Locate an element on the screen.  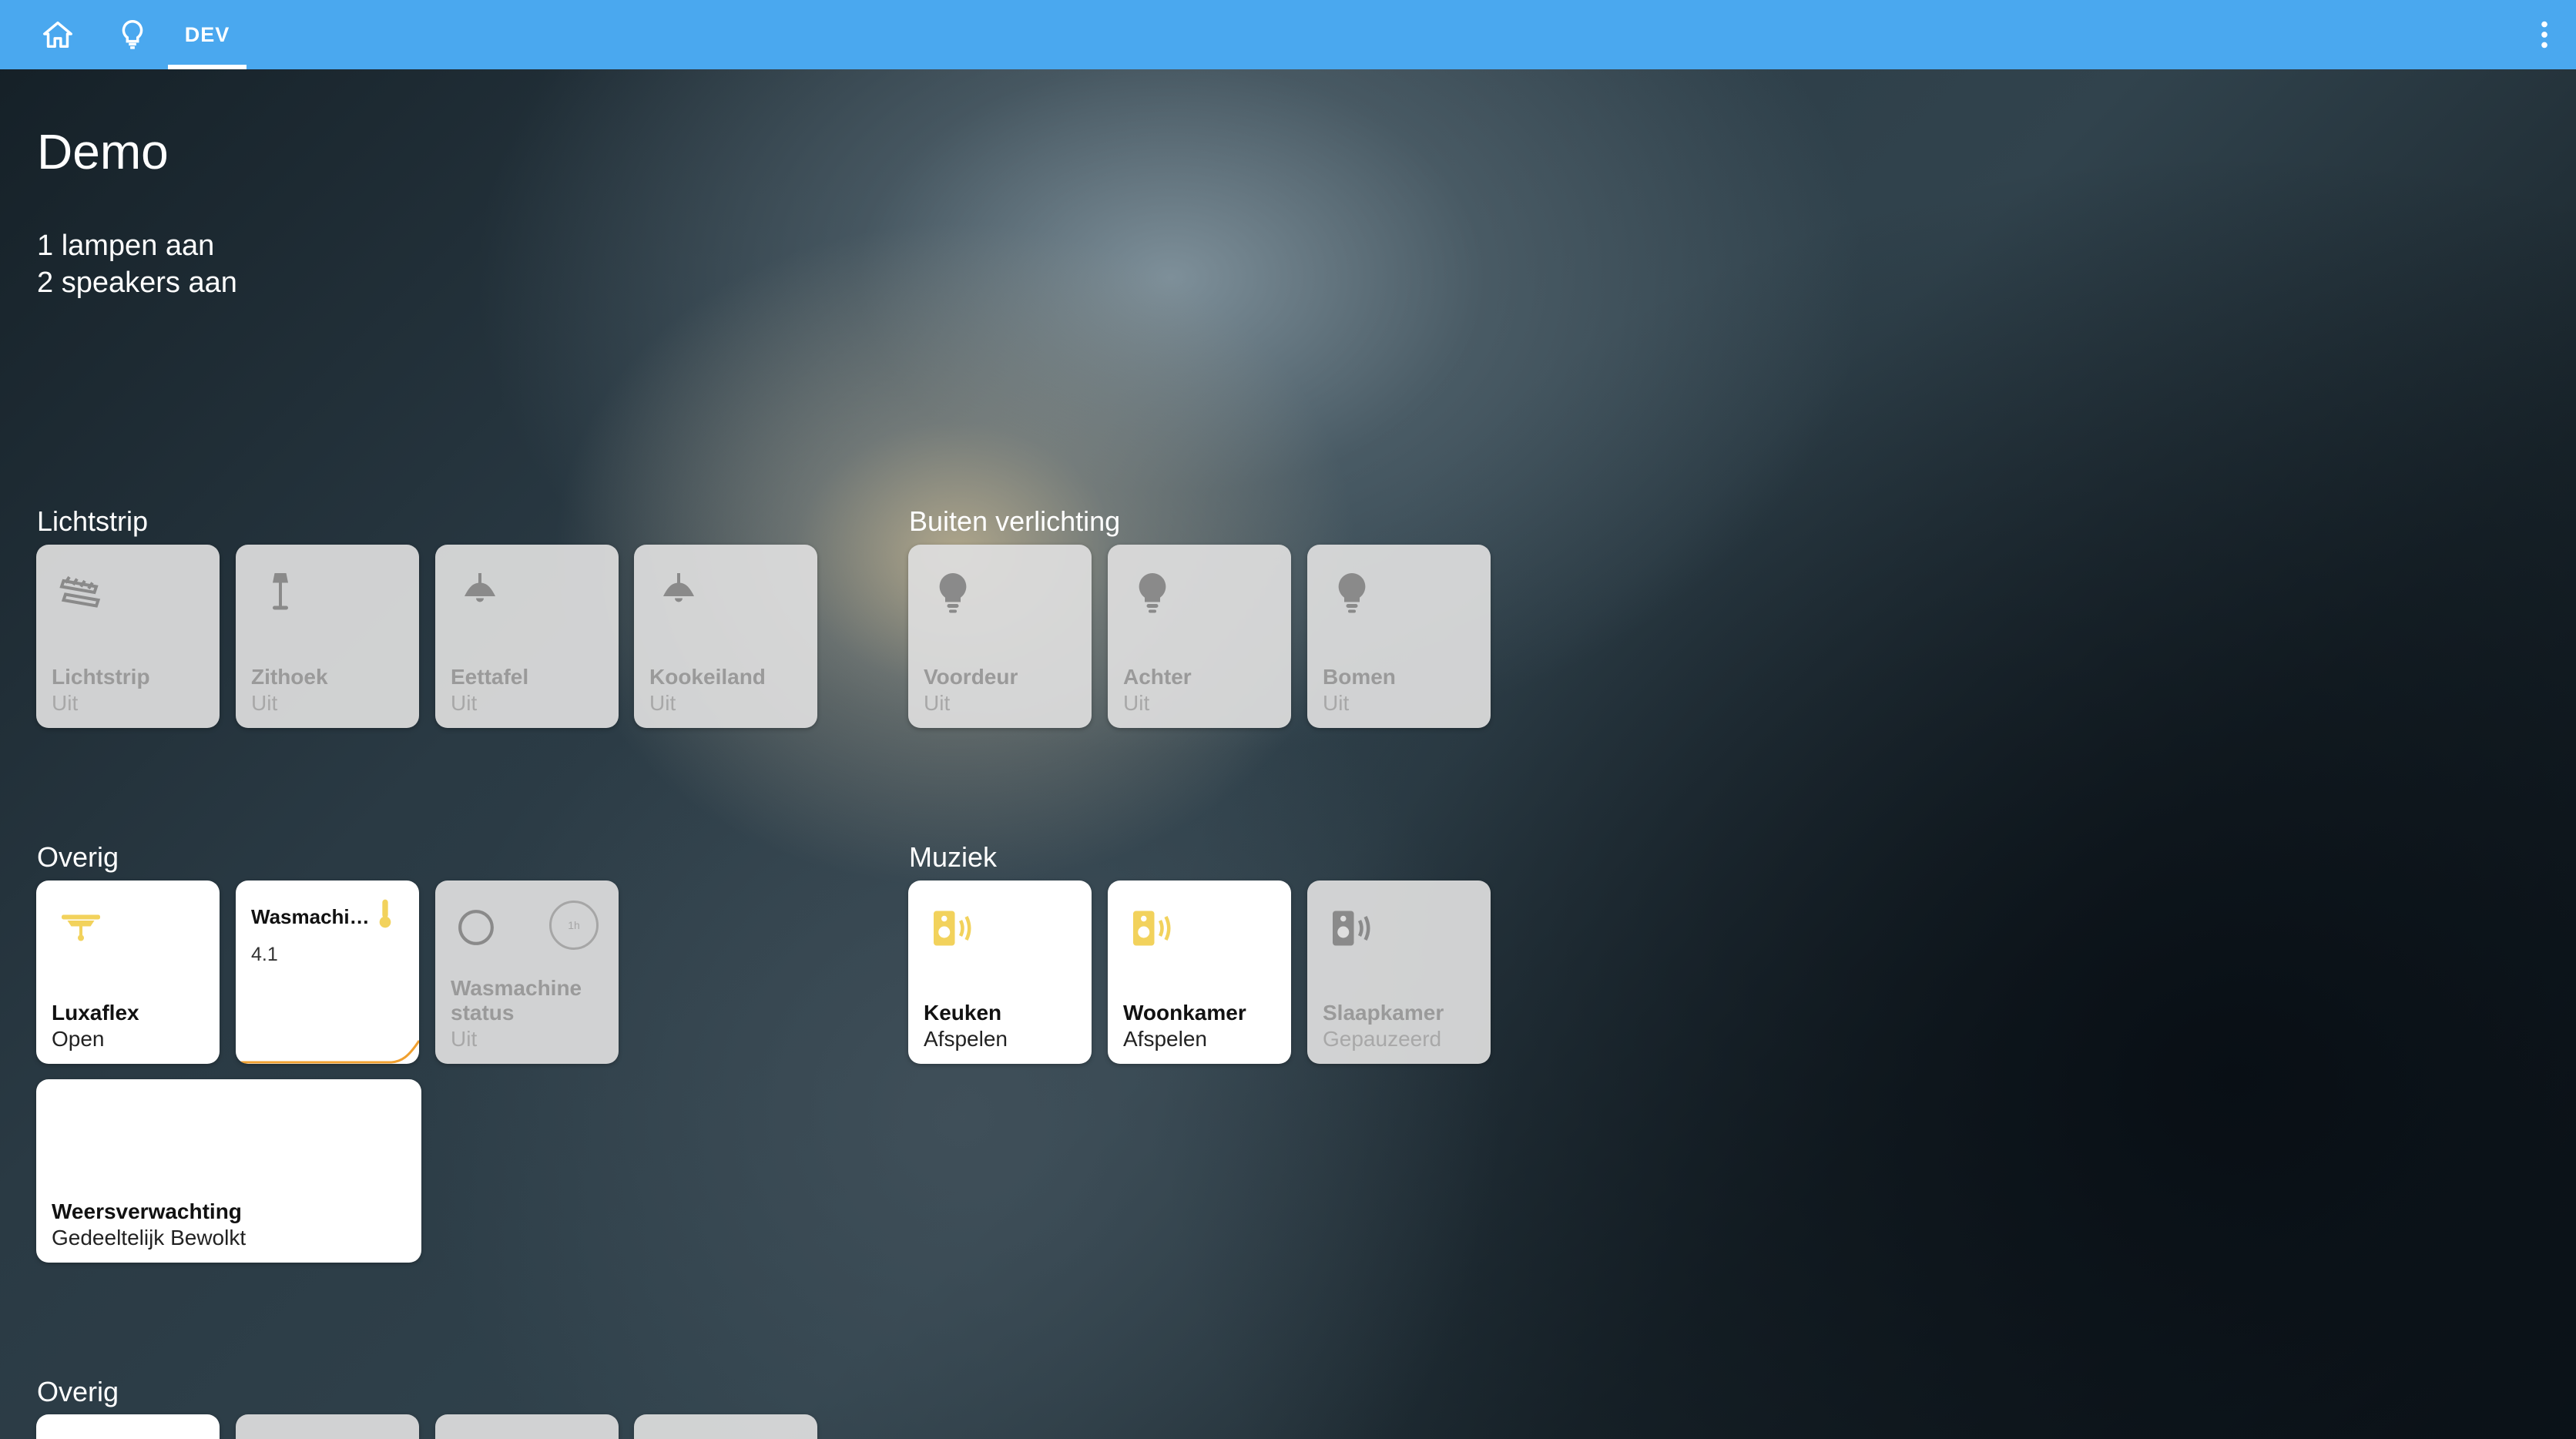
tile-weersverwachting: Weersverwachting Gedeeltelijk Bewolkt is located at coordinates (228, 1171).